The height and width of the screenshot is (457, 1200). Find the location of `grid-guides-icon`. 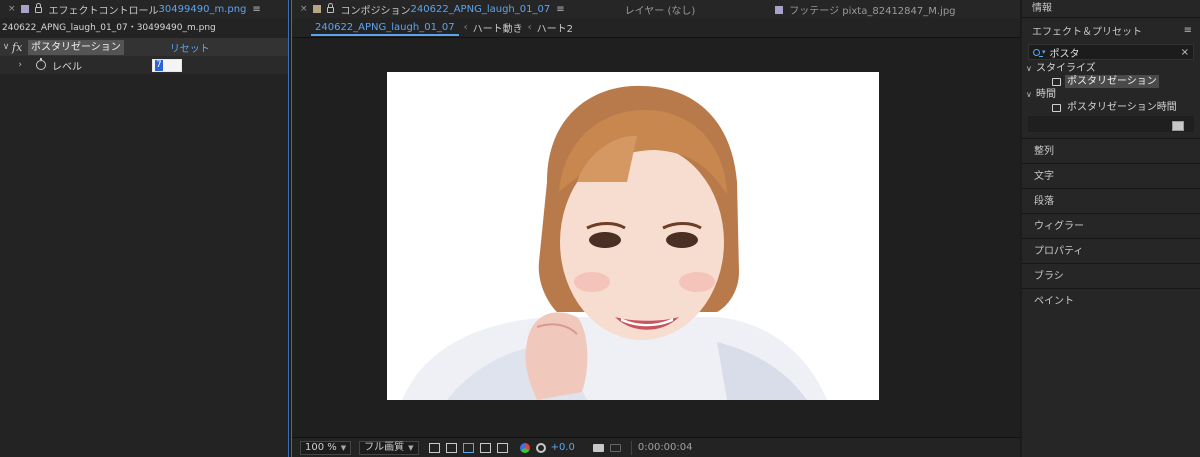

grid-guides-icon is located at coordinates (502, 447).